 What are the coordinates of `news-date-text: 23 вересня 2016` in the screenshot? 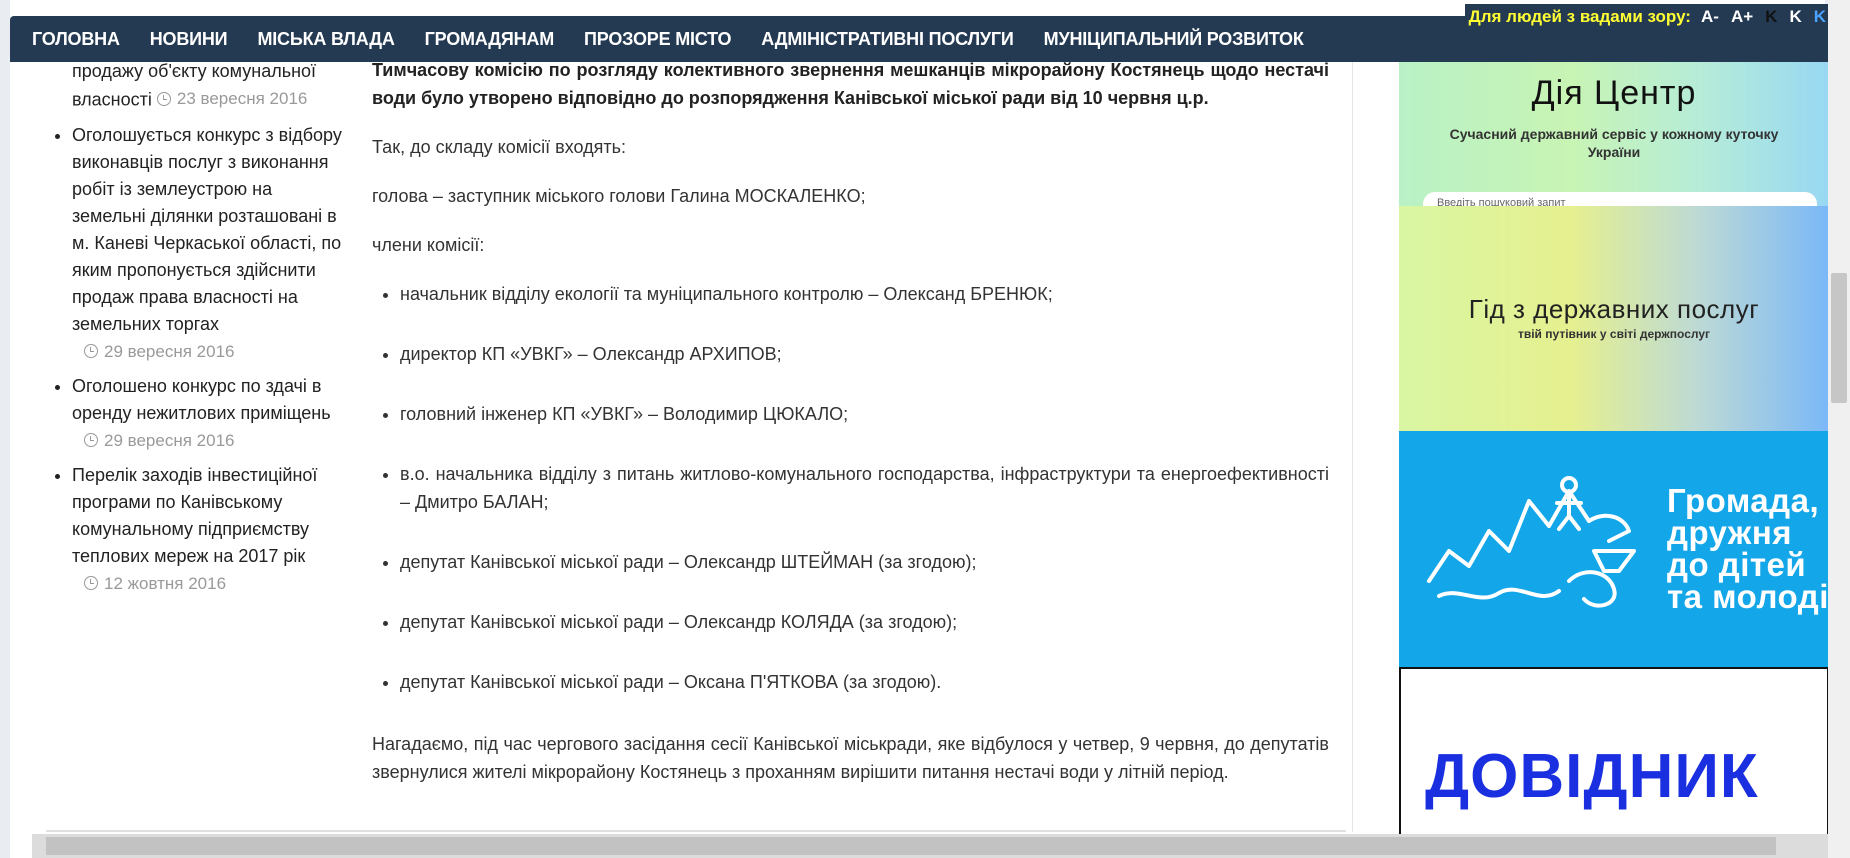 It's located at (242, 98).